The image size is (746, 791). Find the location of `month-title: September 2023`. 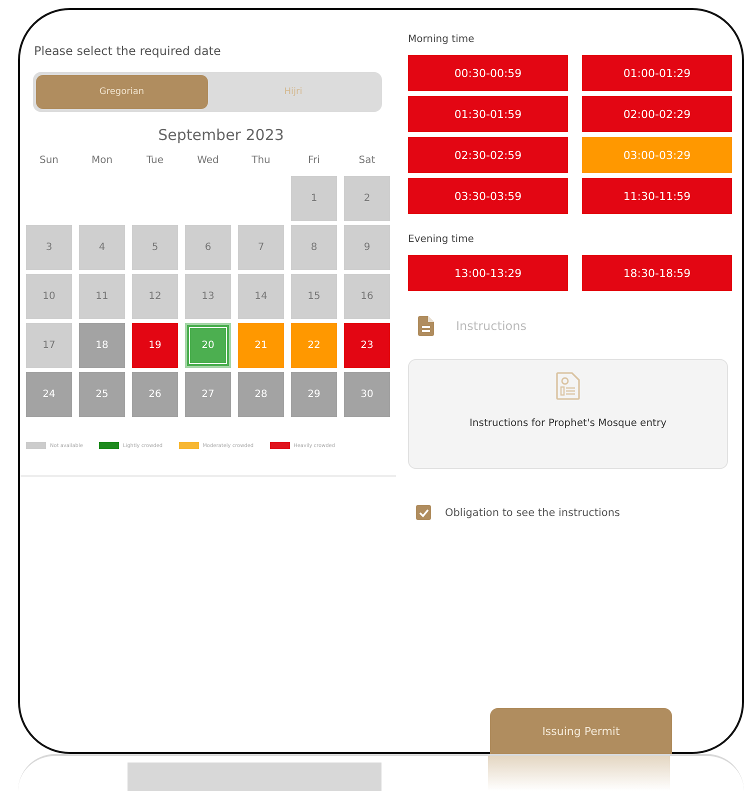

month-title: September 2023 is located at coordinates (221, 135).